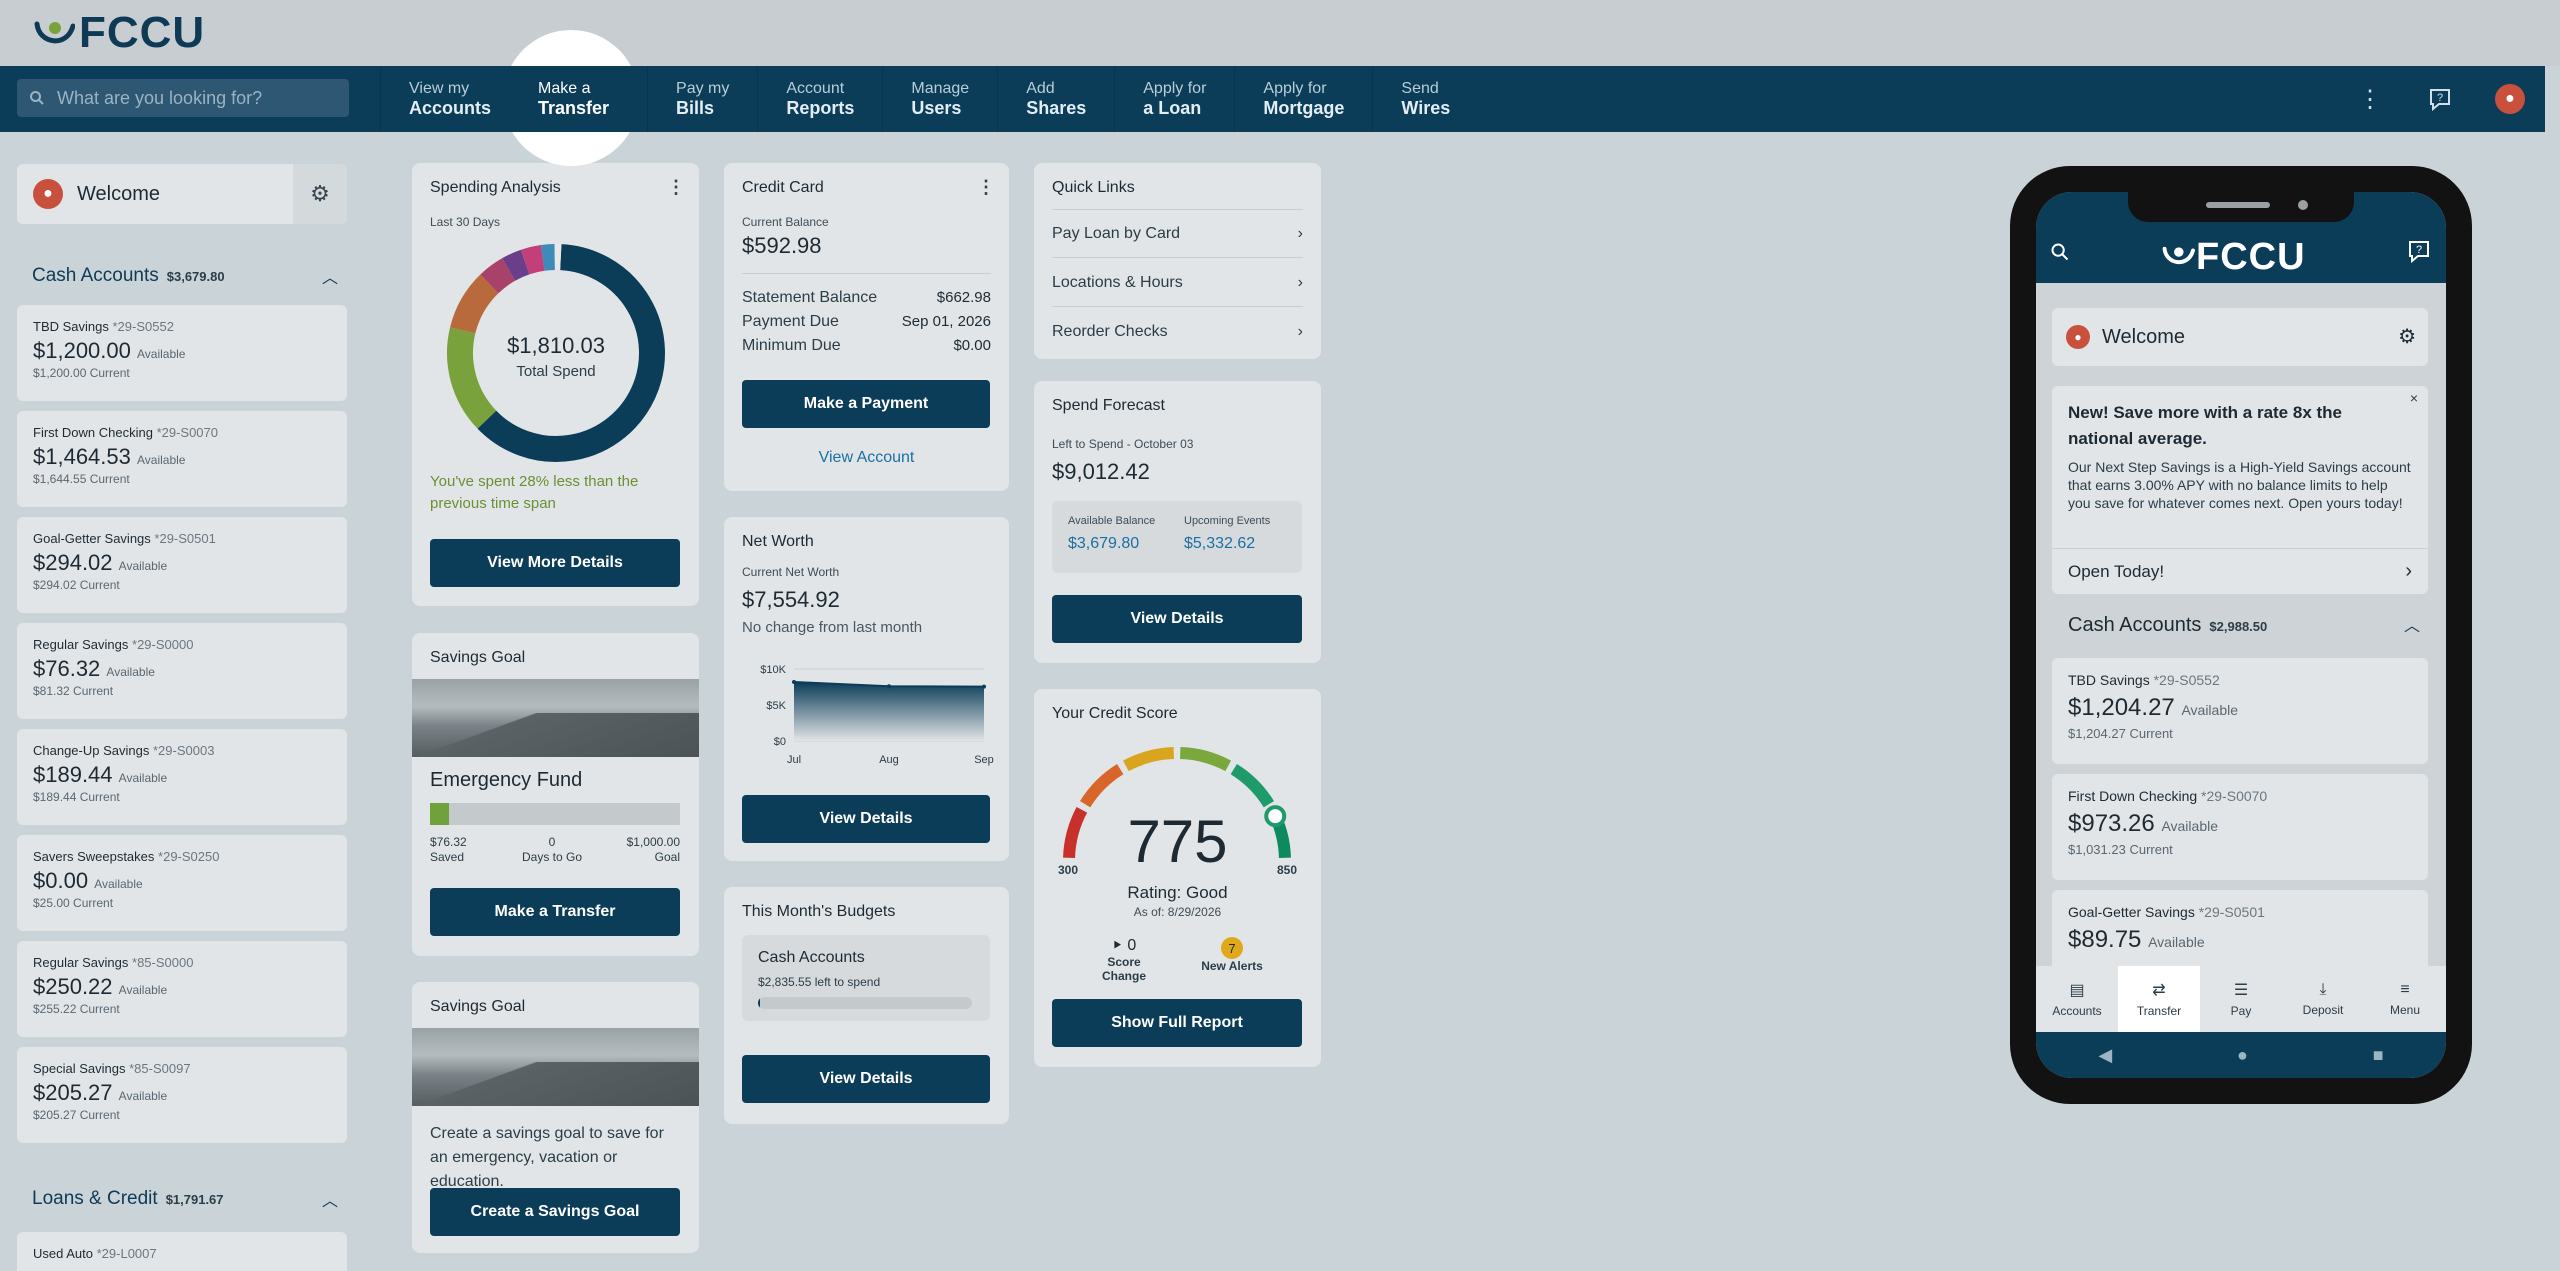  Describe the element at coordinates (1303, 99) in the screenshot. I see `nav-apply-mortgage: Apply for Mortgage` at that location.